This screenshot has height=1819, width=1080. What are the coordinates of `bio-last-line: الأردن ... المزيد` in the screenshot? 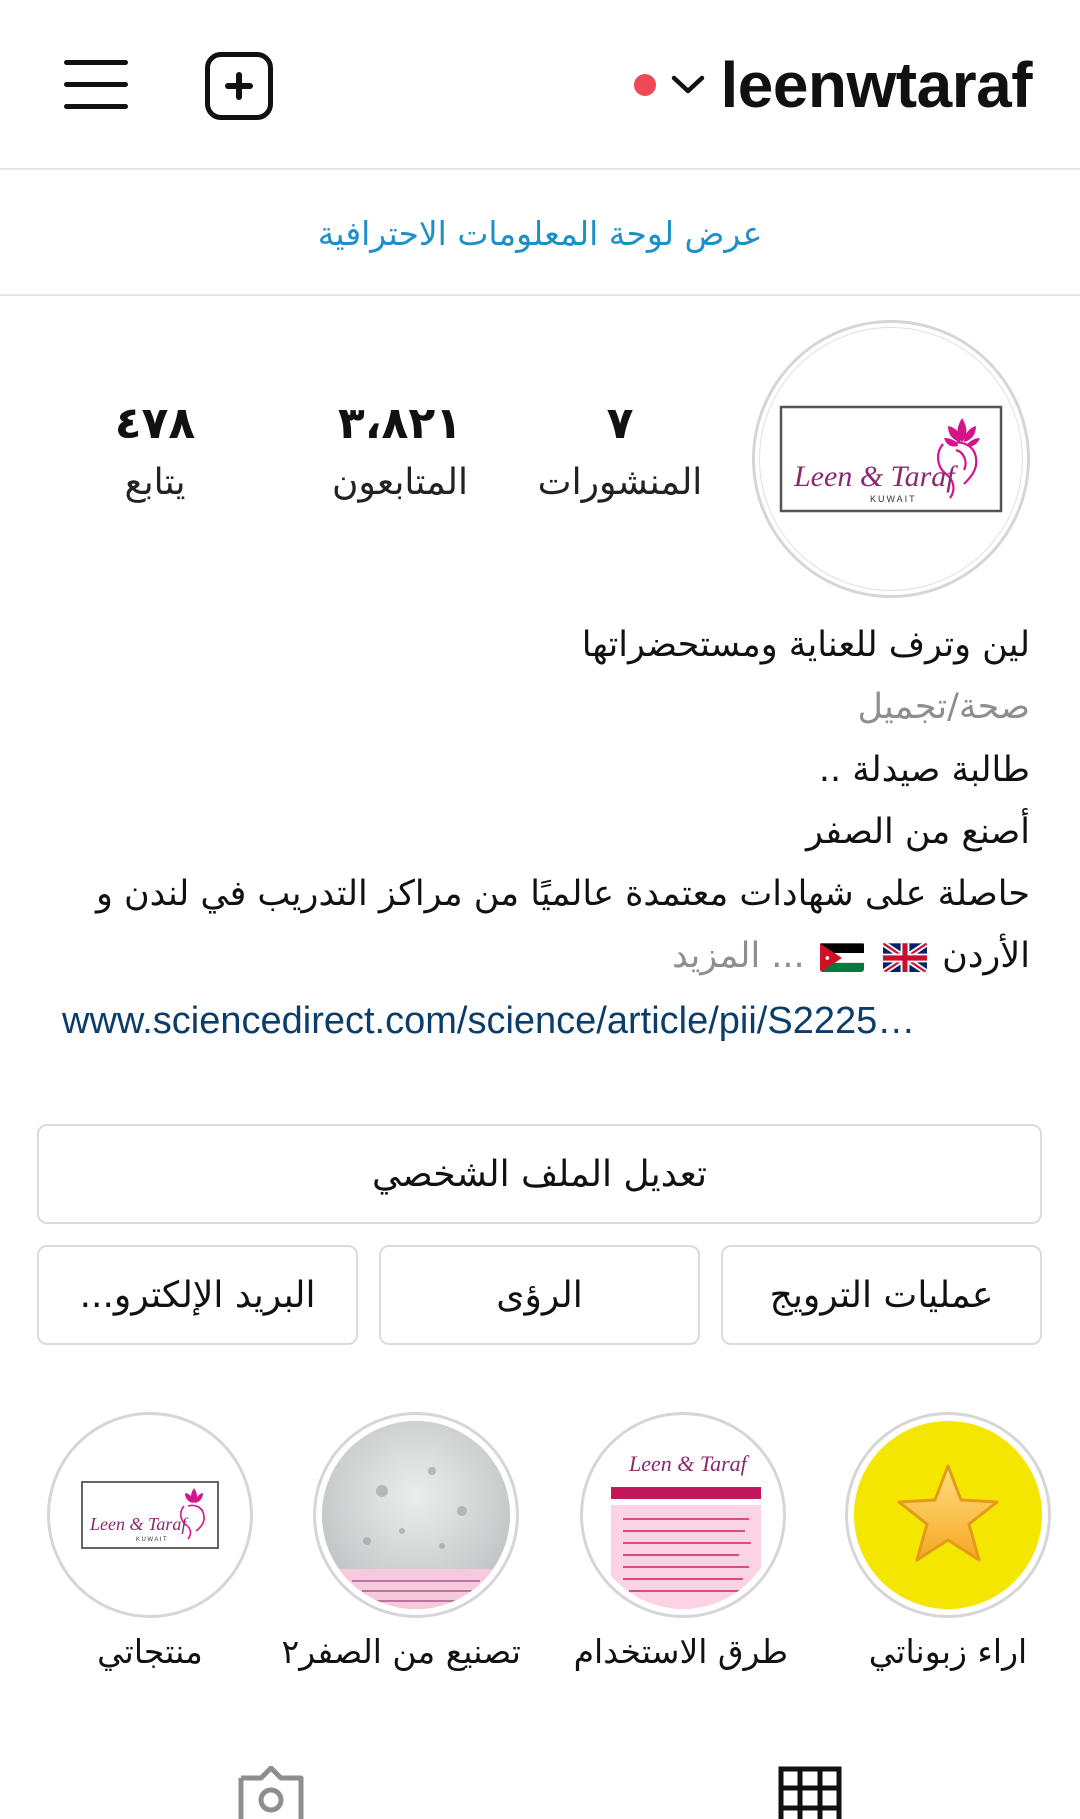 It's located at (535, 956).